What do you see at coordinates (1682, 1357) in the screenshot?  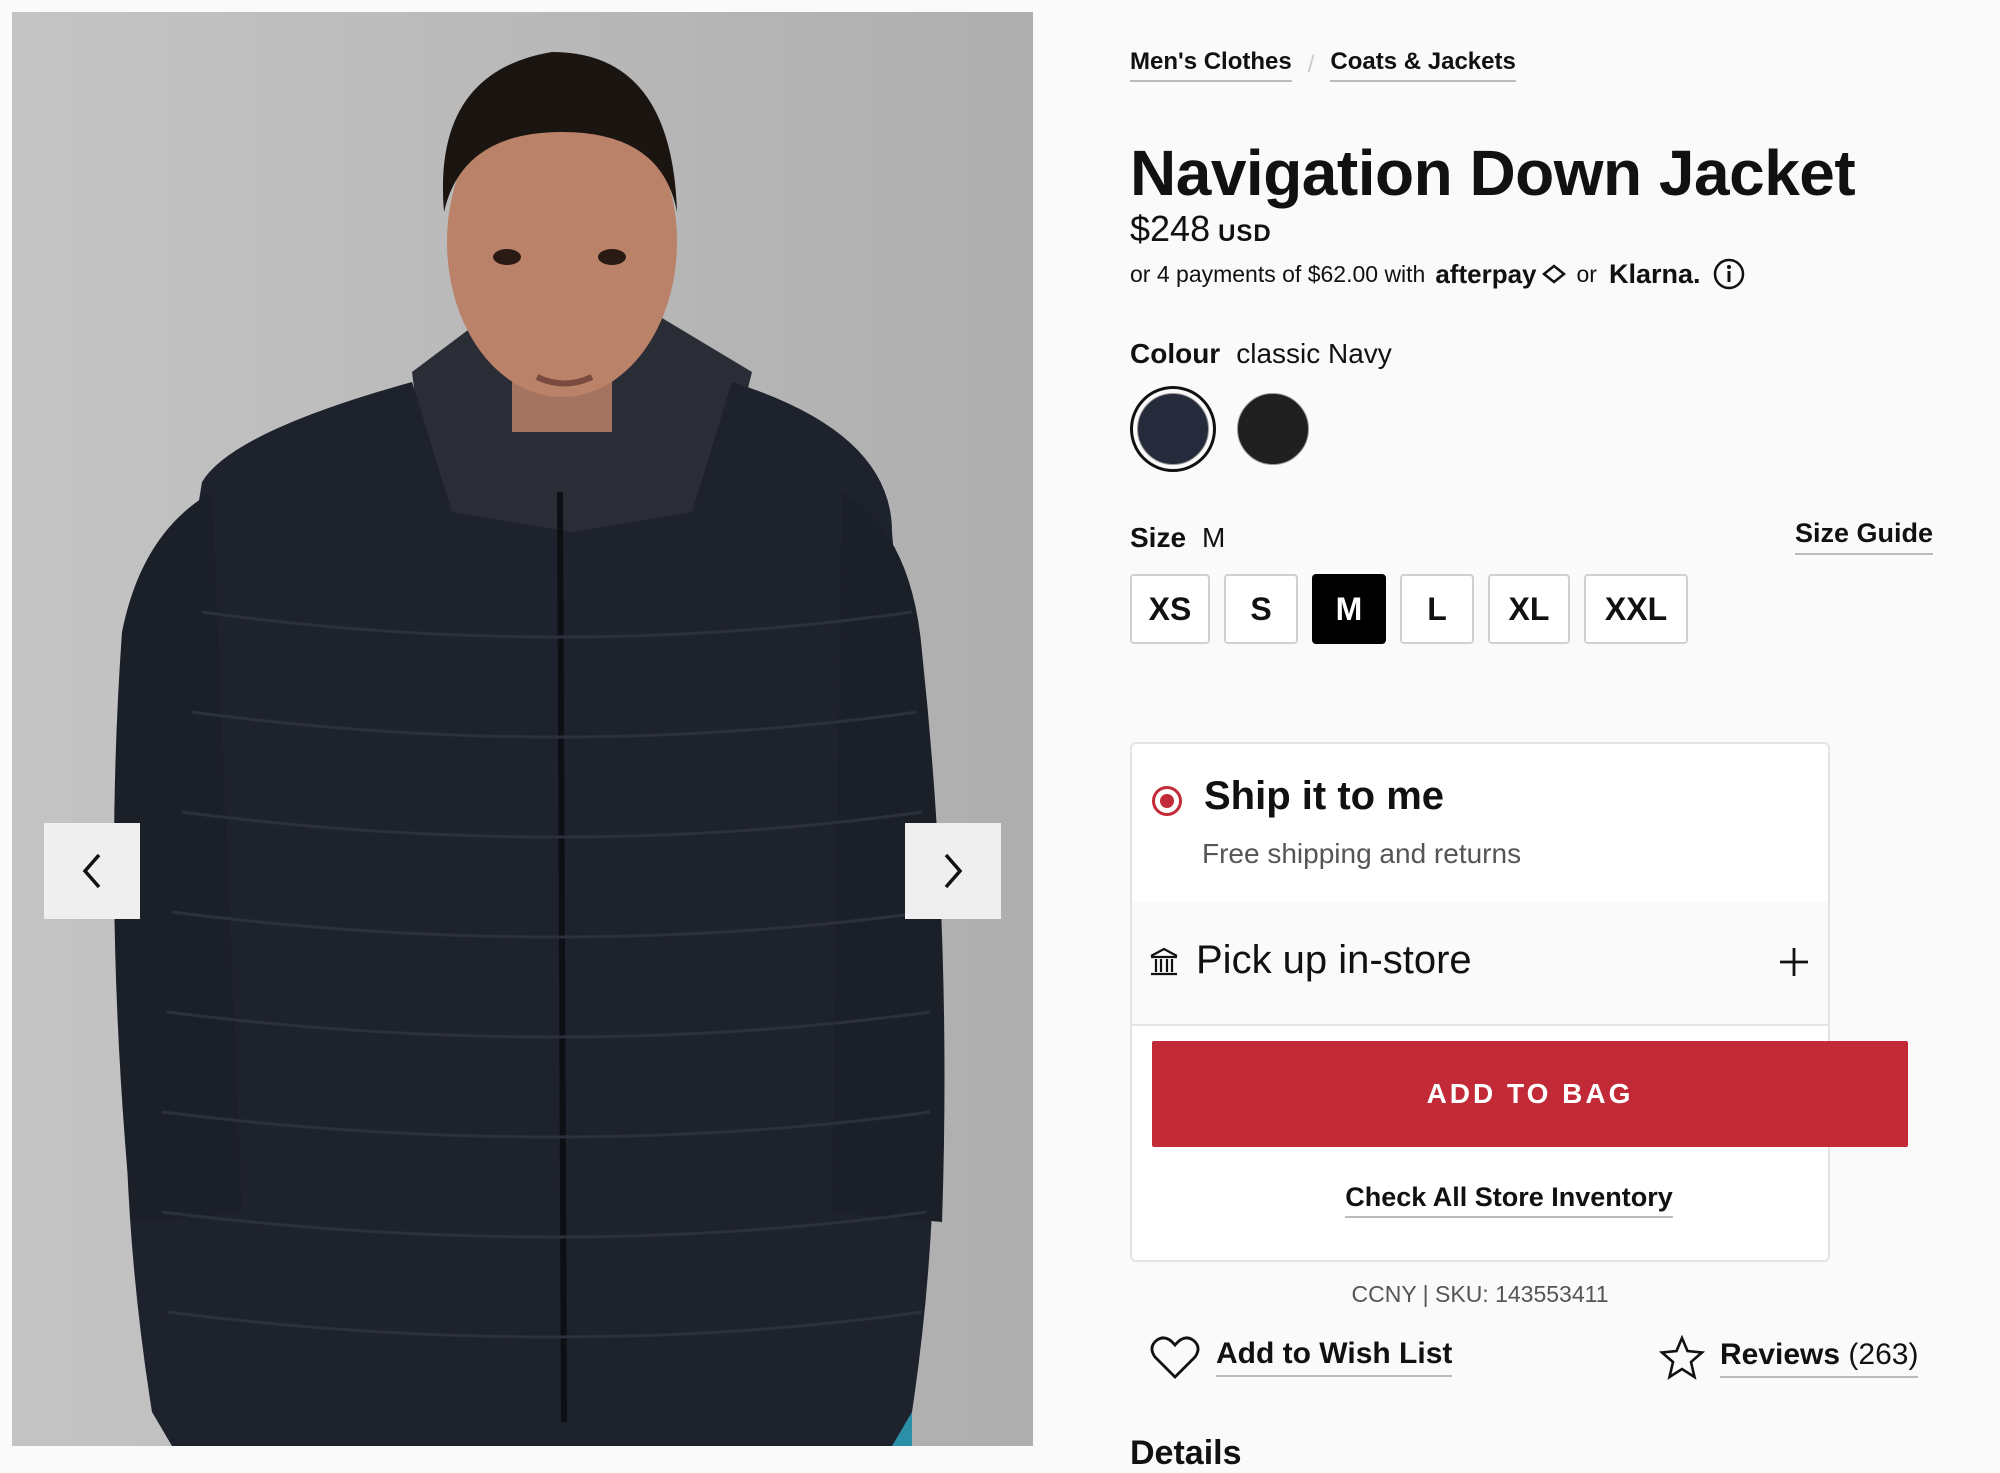 I see `star-icon` at bounding box center [1682, 1357].